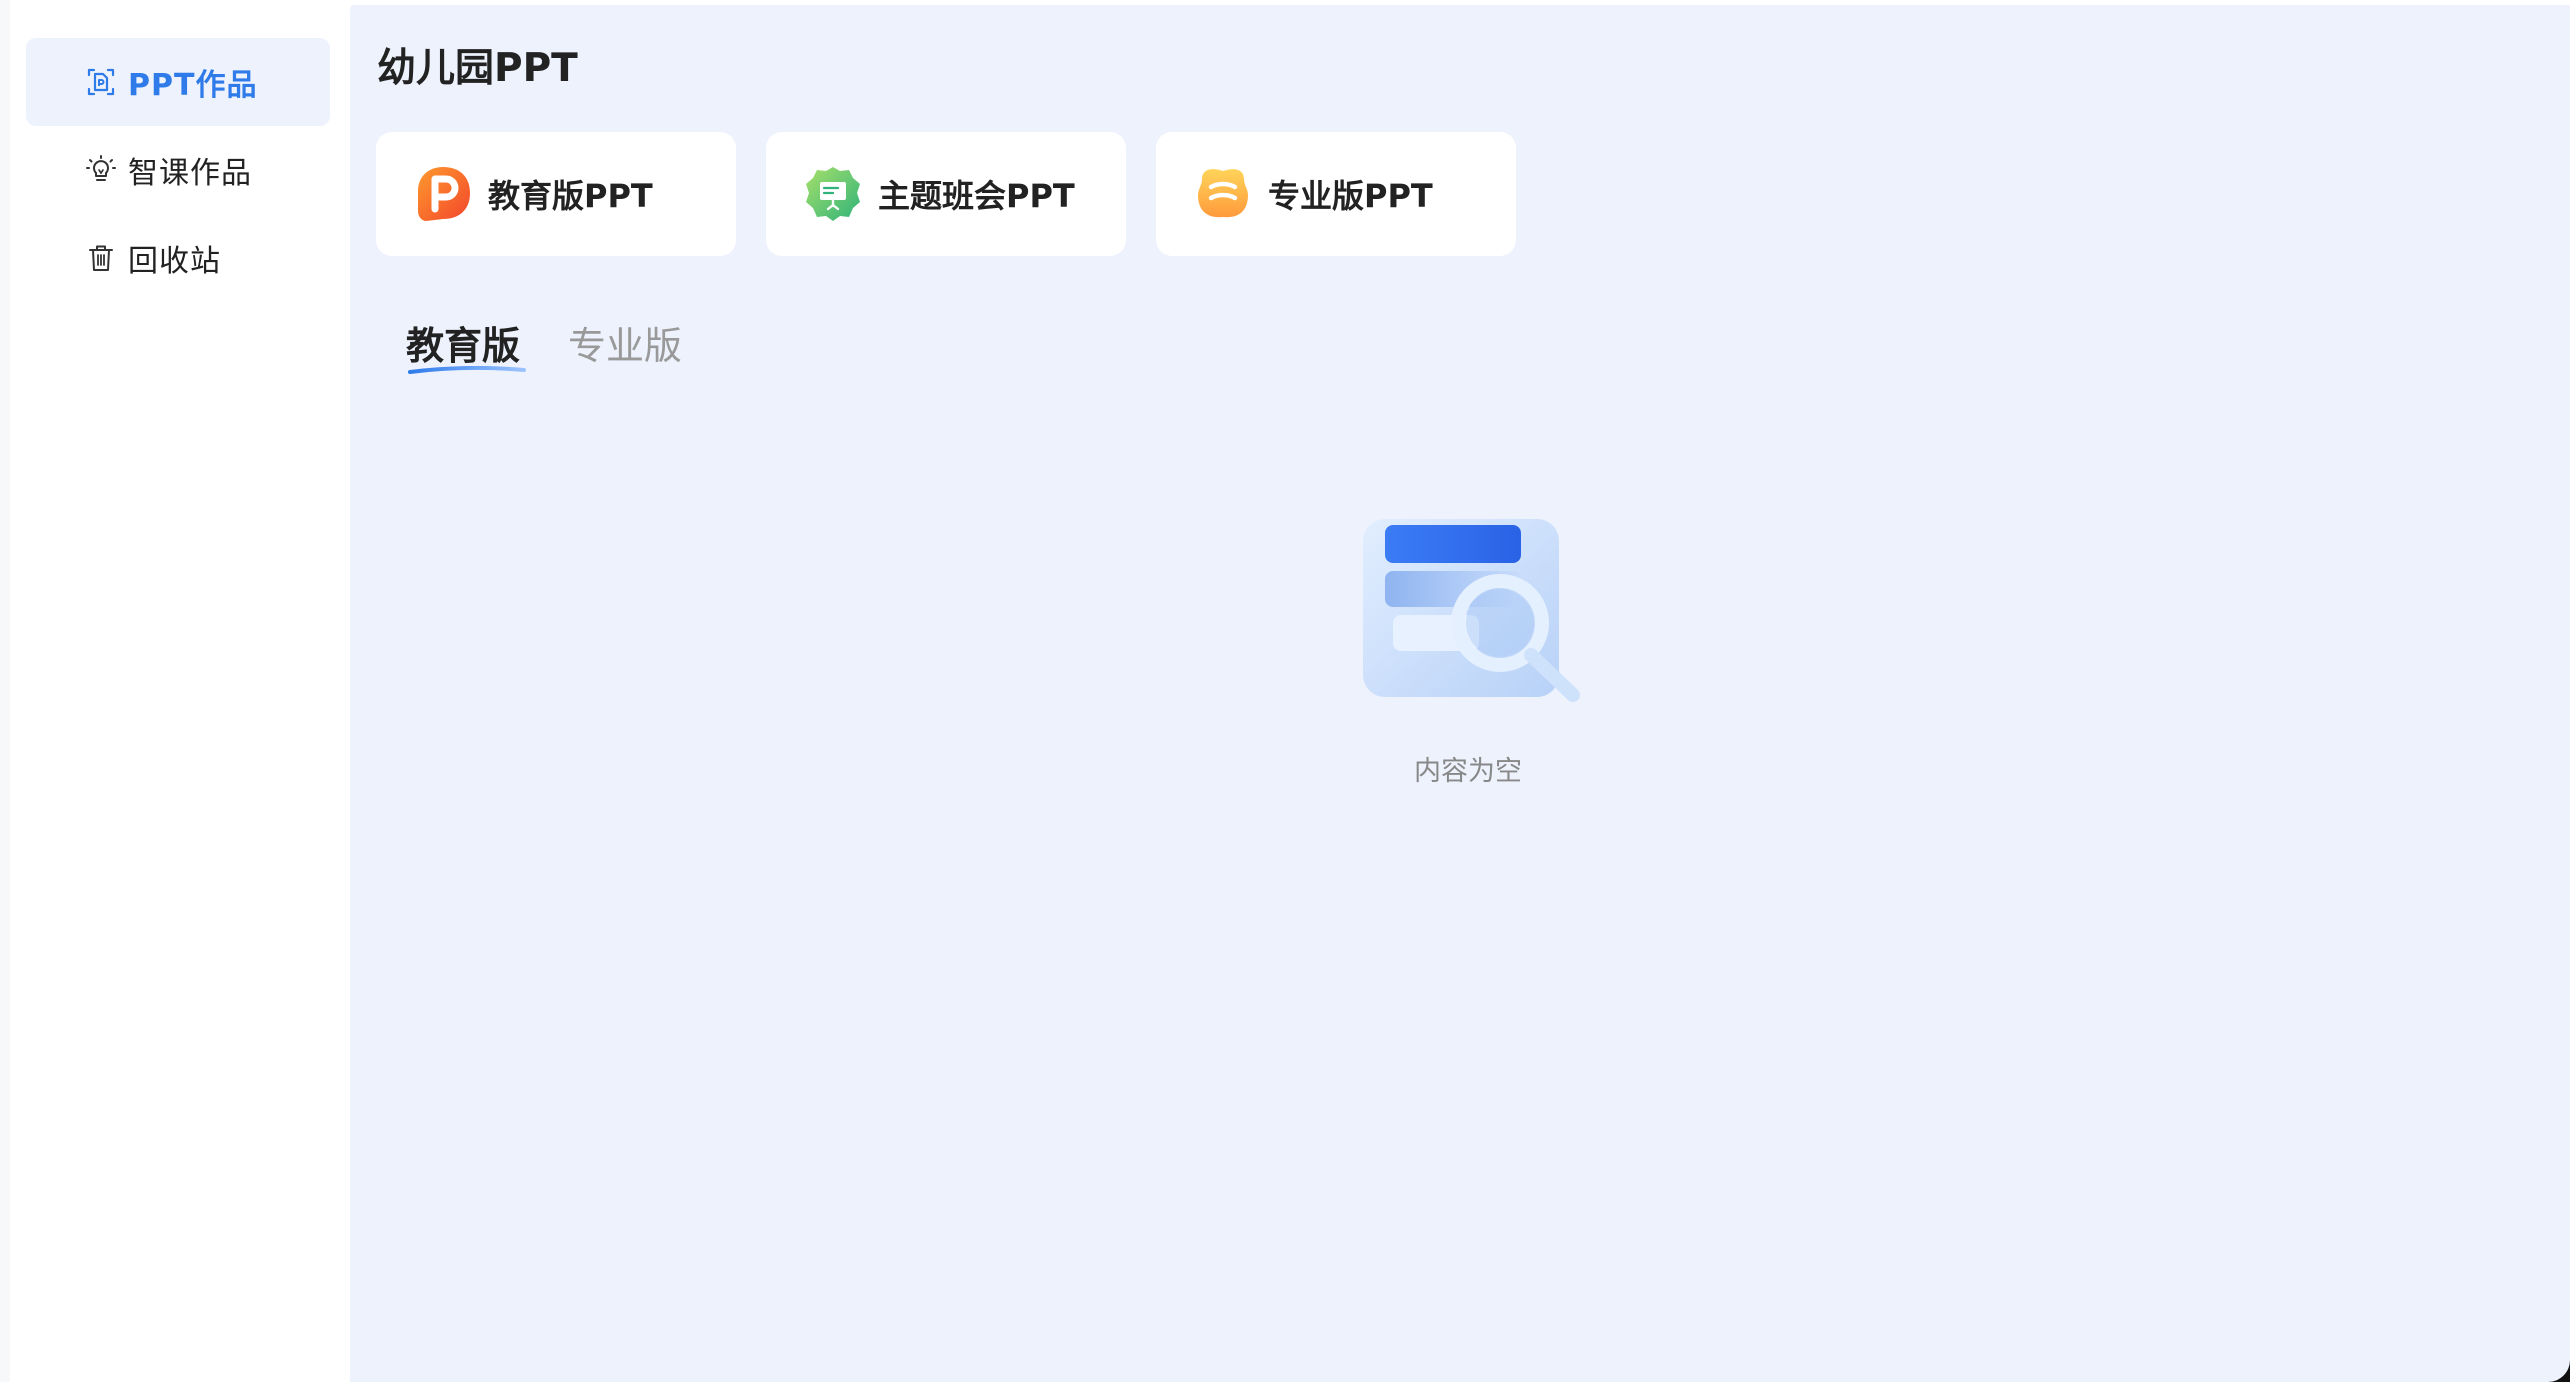 This screenshot has height=1382, width=2570. I want to click on sidebar-item-ppt-works: PPT作品, so click(178, 82).